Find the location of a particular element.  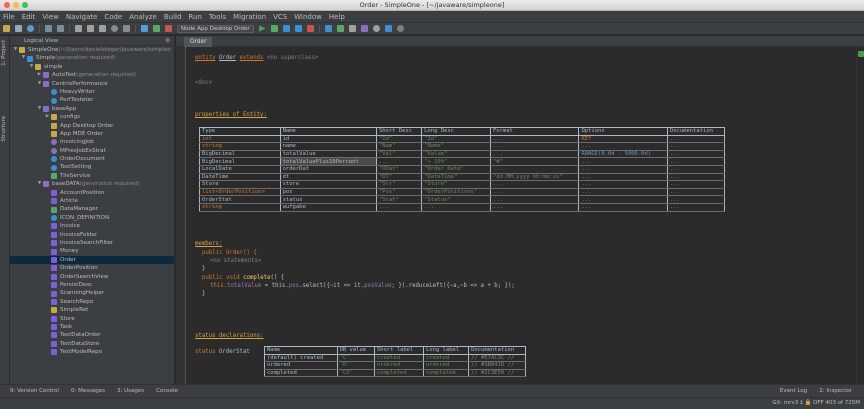

table-cell: 'C' is located at coordinates (355, 358).